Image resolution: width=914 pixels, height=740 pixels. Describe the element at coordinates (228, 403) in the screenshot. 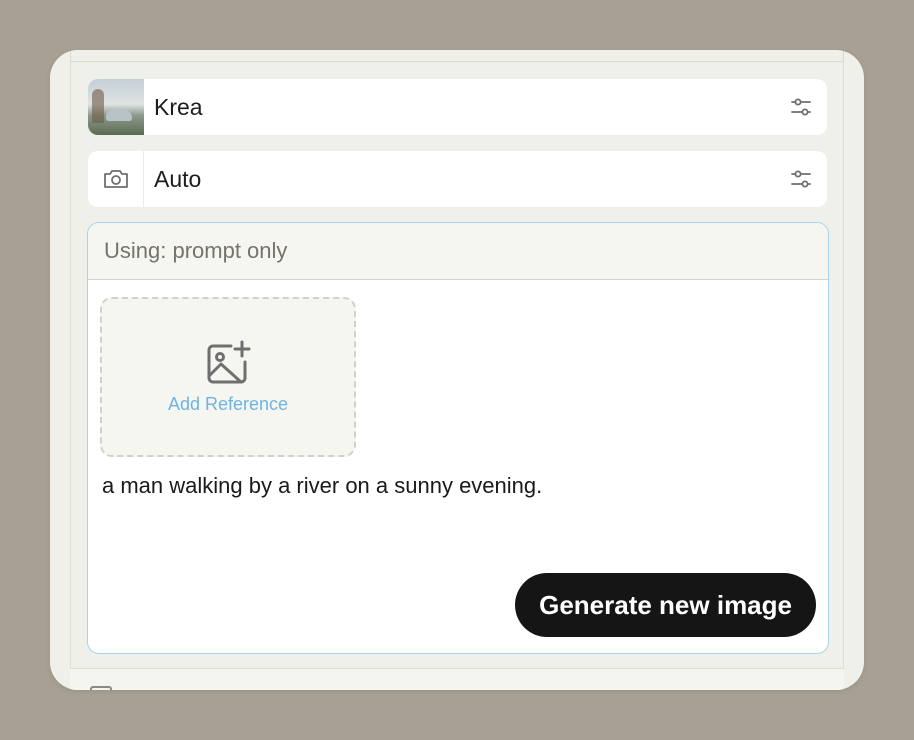

I see `add-reference-label: Add Reference` at that location.